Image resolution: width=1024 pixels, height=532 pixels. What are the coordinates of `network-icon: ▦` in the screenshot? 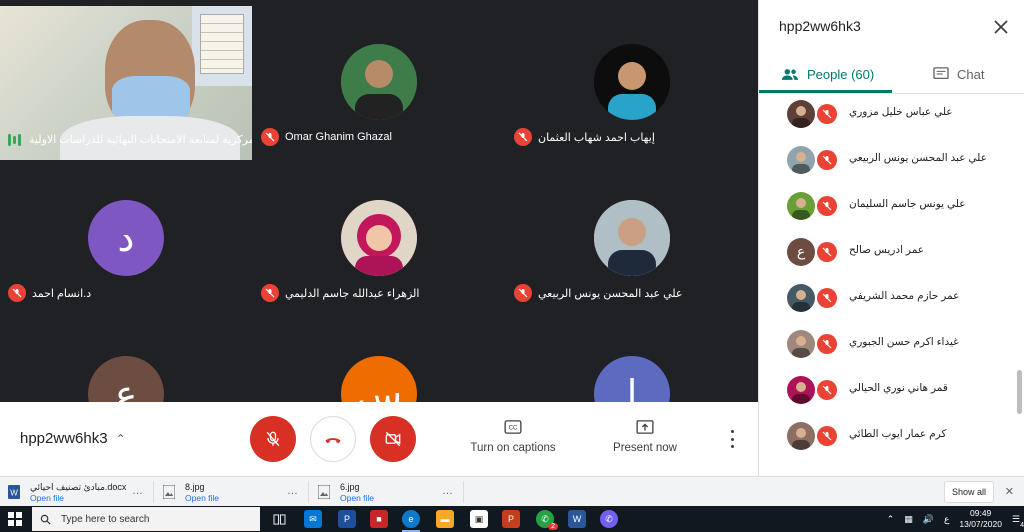 It's located at (908, 519).